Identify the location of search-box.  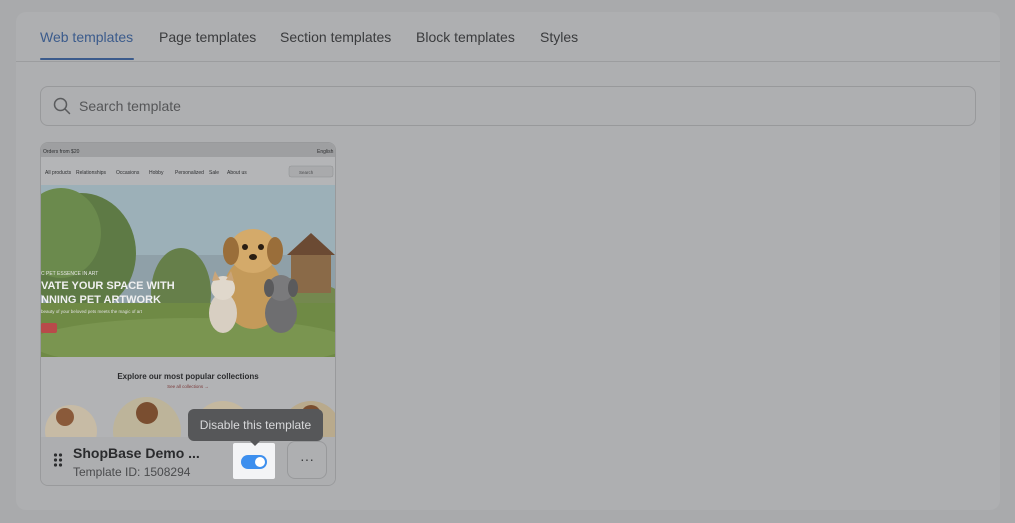
(508, 106).